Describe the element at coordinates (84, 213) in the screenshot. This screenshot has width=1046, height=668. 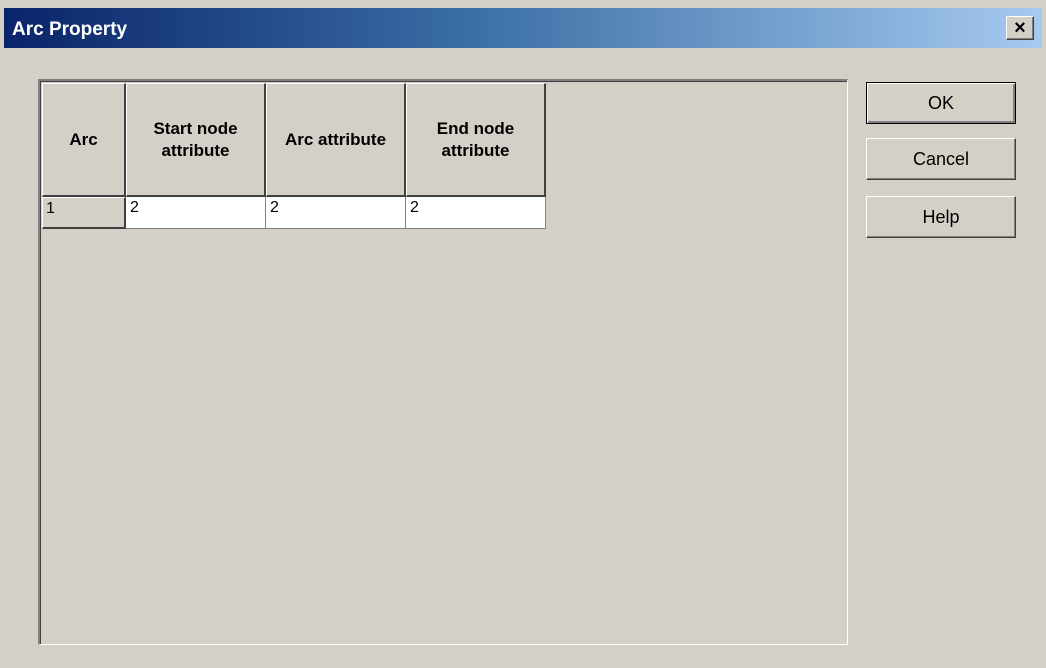
I see `row-header-arc: 1` at that location.